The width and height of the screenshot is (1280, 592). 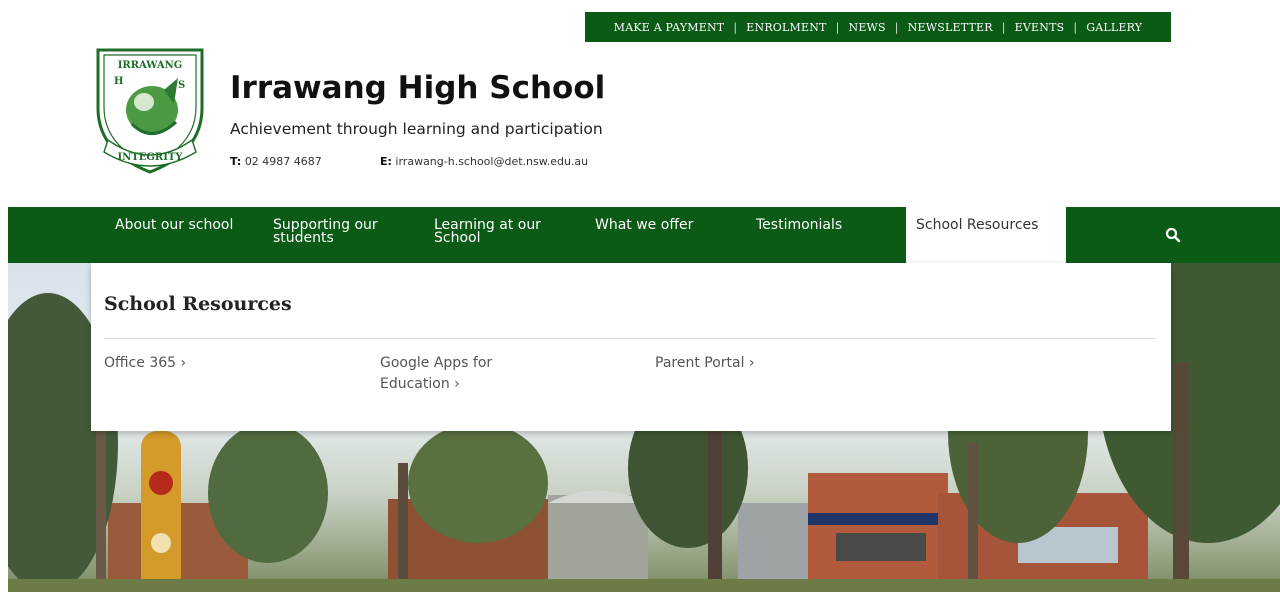 What do you see at coordinates (977, 225) in the screenshot?
I see `nav-label: School Resources` at bounding box center [977, 225].